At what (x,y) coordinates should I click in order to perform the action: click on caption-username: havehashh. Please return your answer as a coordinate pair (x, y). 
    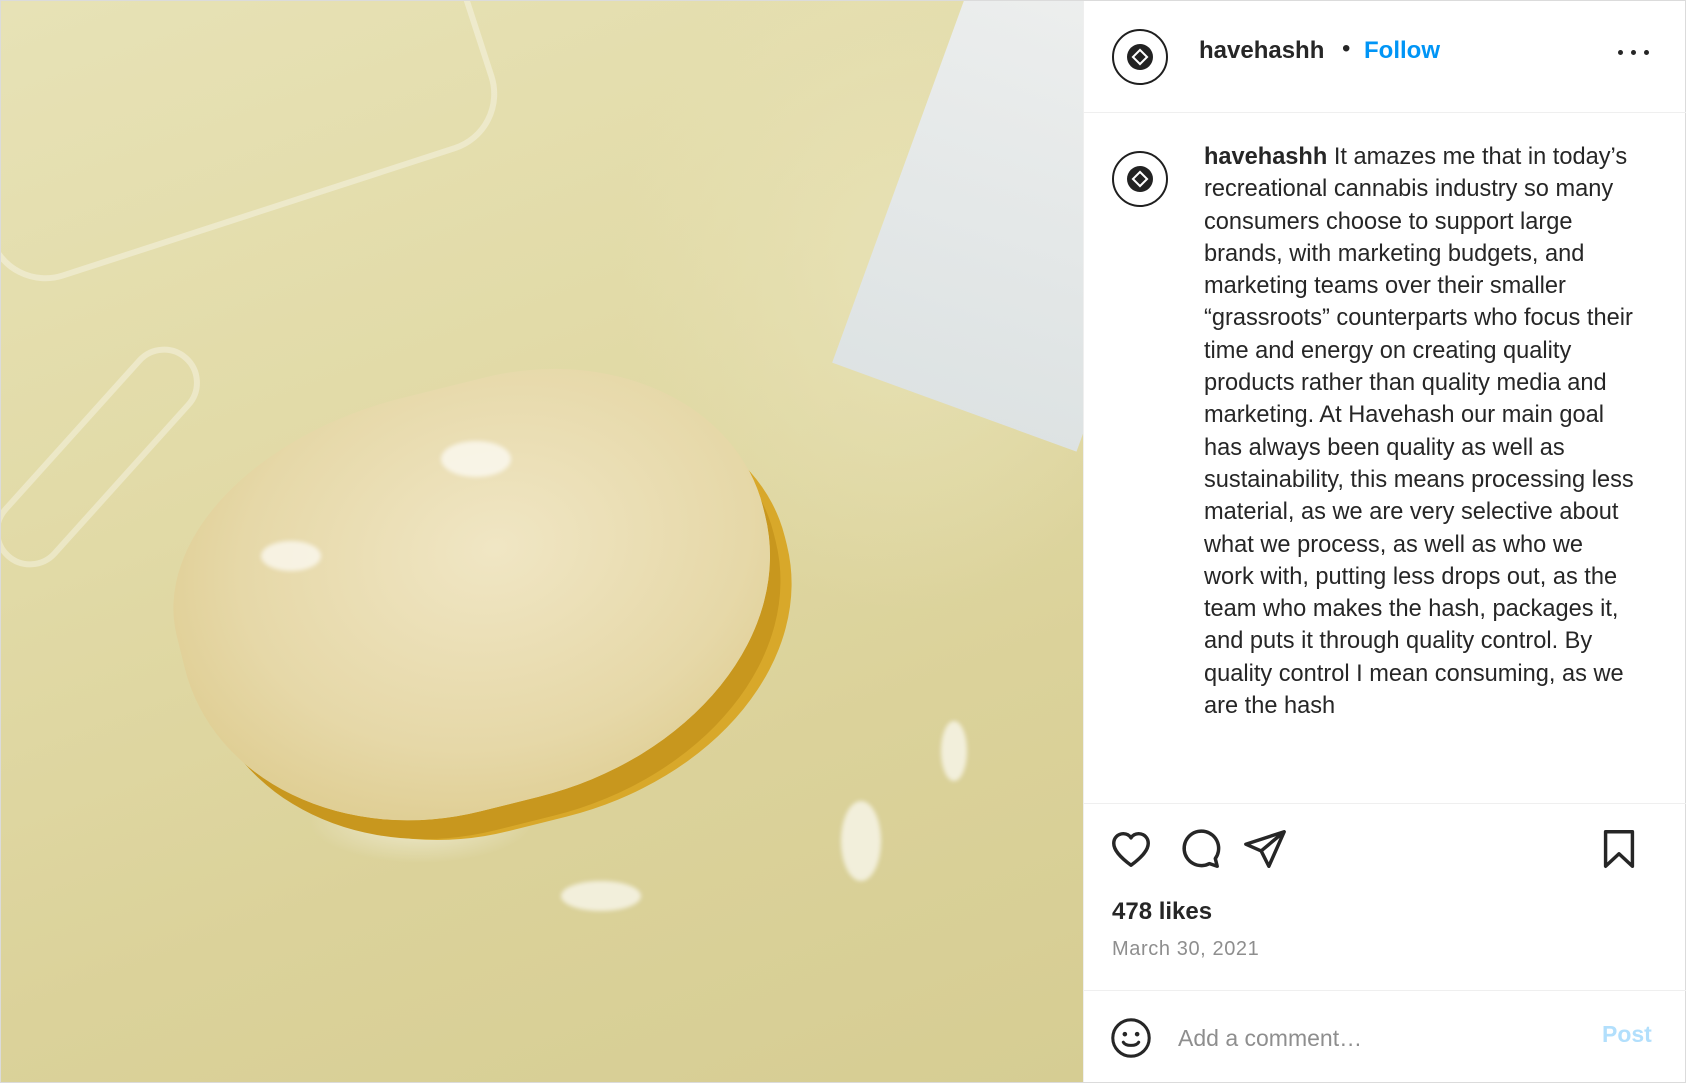
    Looking at the image, I should click on (1265, 157).